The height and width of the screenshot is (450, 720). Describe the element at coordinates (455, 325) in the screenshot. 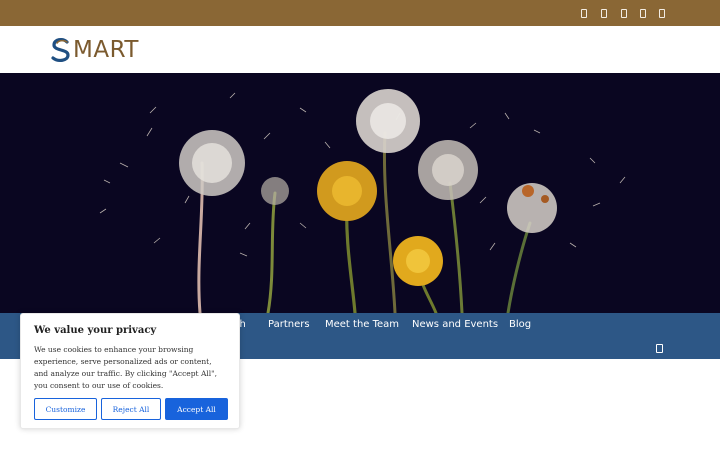

I see `nav-item-news-and-events: News and Events` at that location.